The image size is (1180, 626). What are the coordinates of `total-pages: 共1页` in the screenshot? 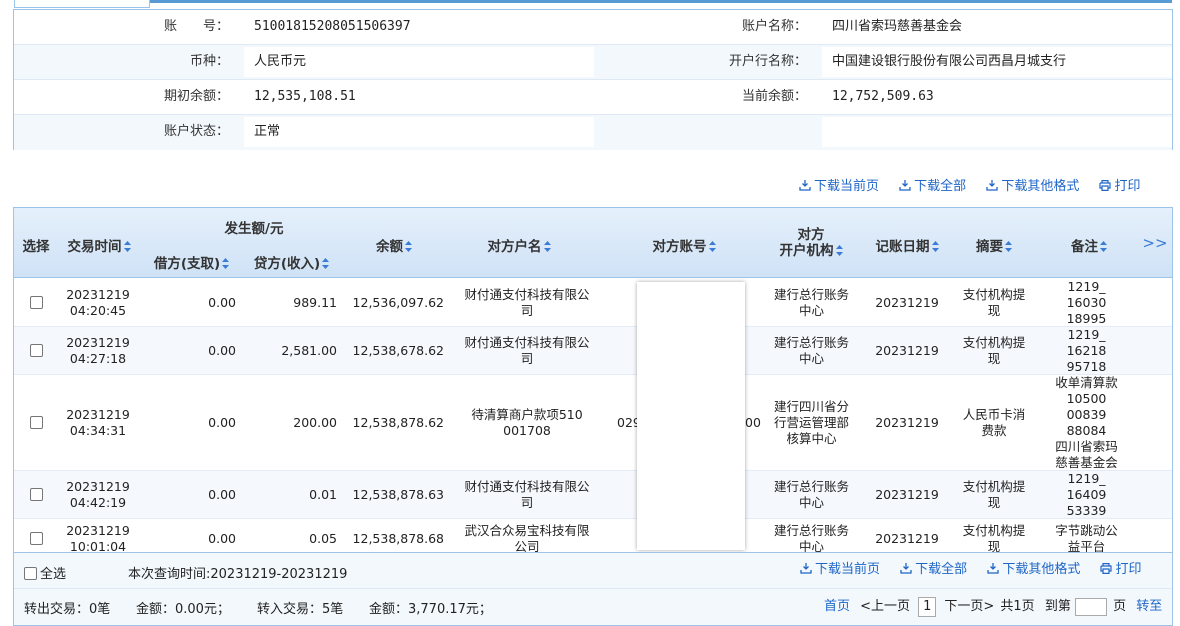 It's located at (1017, 606).